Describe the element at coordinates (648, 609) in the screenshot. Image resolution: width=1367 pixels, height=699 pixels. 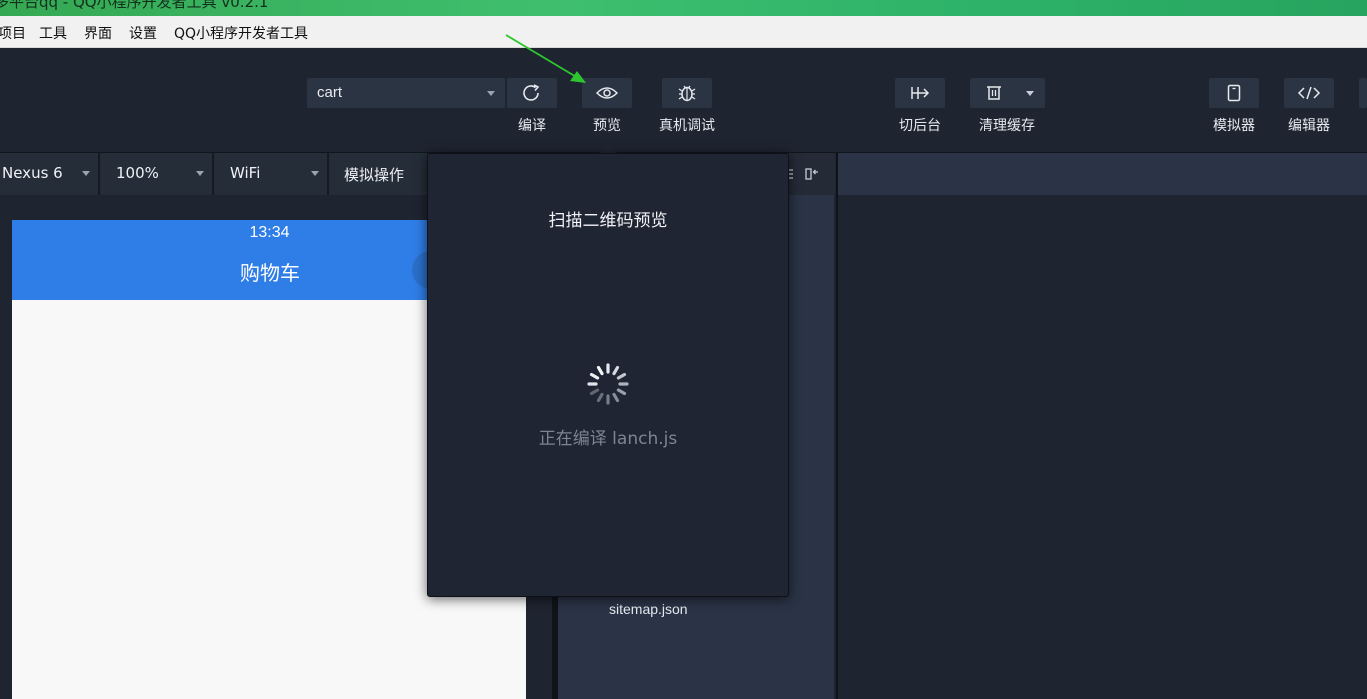
I see `file-tree-item: sitemap.json` at that location.